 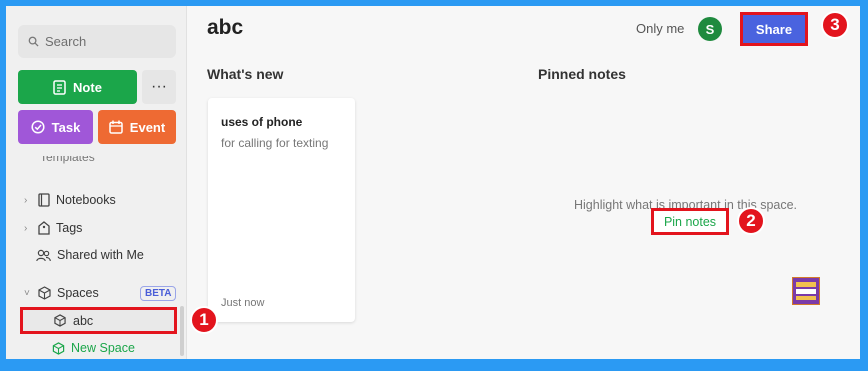 What do you see at coordinates (53, 228) in the screenshot?
I see `sidebar-item-tags: › Tags` at bounding box center [53, 228].